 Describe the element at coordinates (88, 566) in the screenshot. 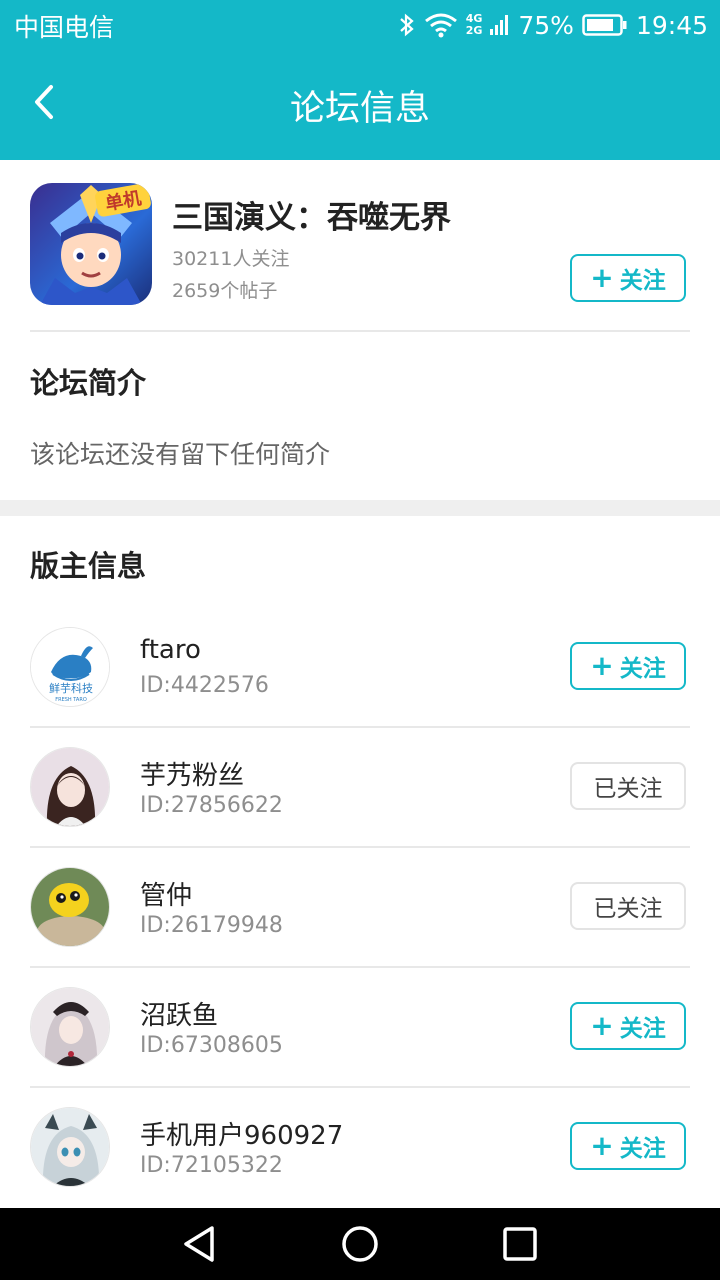

I see `moderators-heading: 版主信息` at that location.